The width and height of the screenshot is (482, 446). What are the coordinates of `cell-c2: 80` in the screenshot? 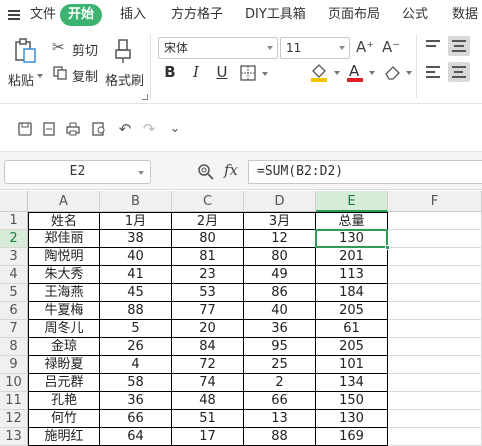 It's located at (208, 239).